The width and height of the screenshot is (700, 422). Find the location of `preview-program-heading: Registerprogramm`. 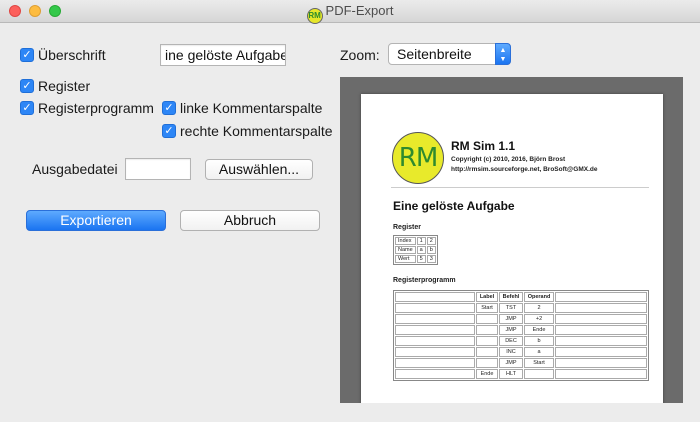

preview-program-heading: Registerprogramm is located at coordinates (424, 280).